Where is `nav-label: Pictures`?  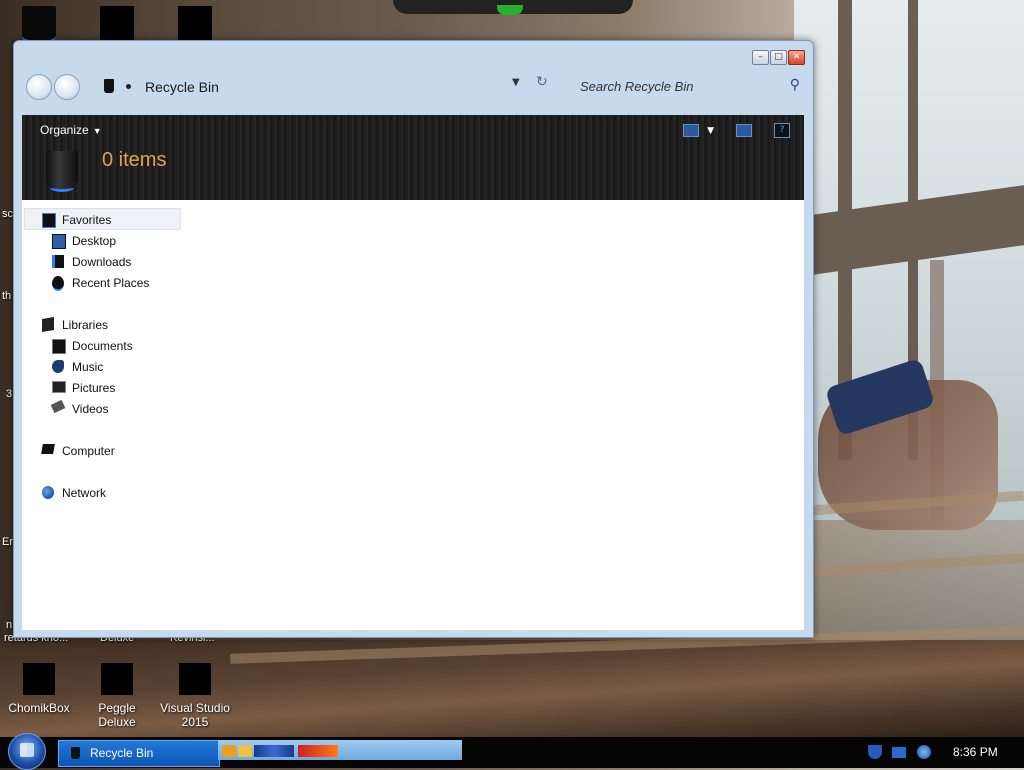 nav-label: Pictures is located at coordinates (94, 388).